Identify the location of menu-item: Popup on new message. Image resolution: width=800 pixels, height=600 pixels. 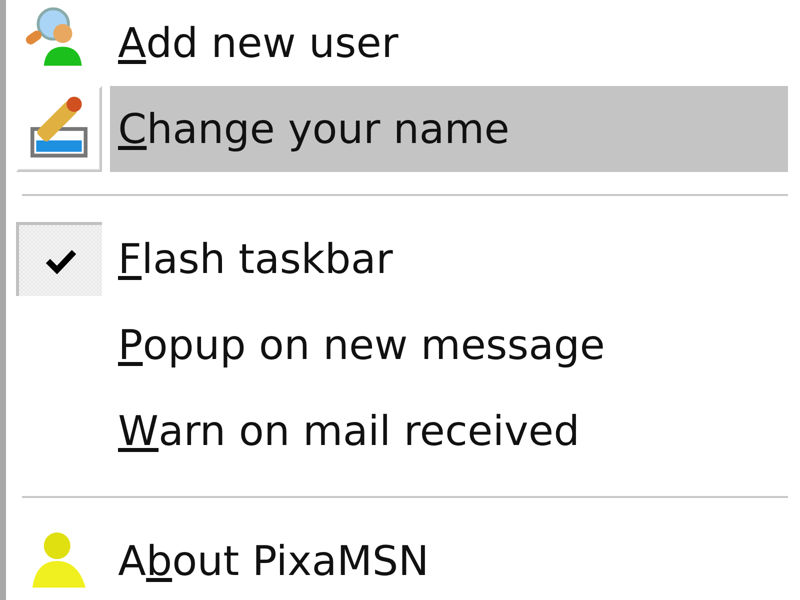
(449, 345).